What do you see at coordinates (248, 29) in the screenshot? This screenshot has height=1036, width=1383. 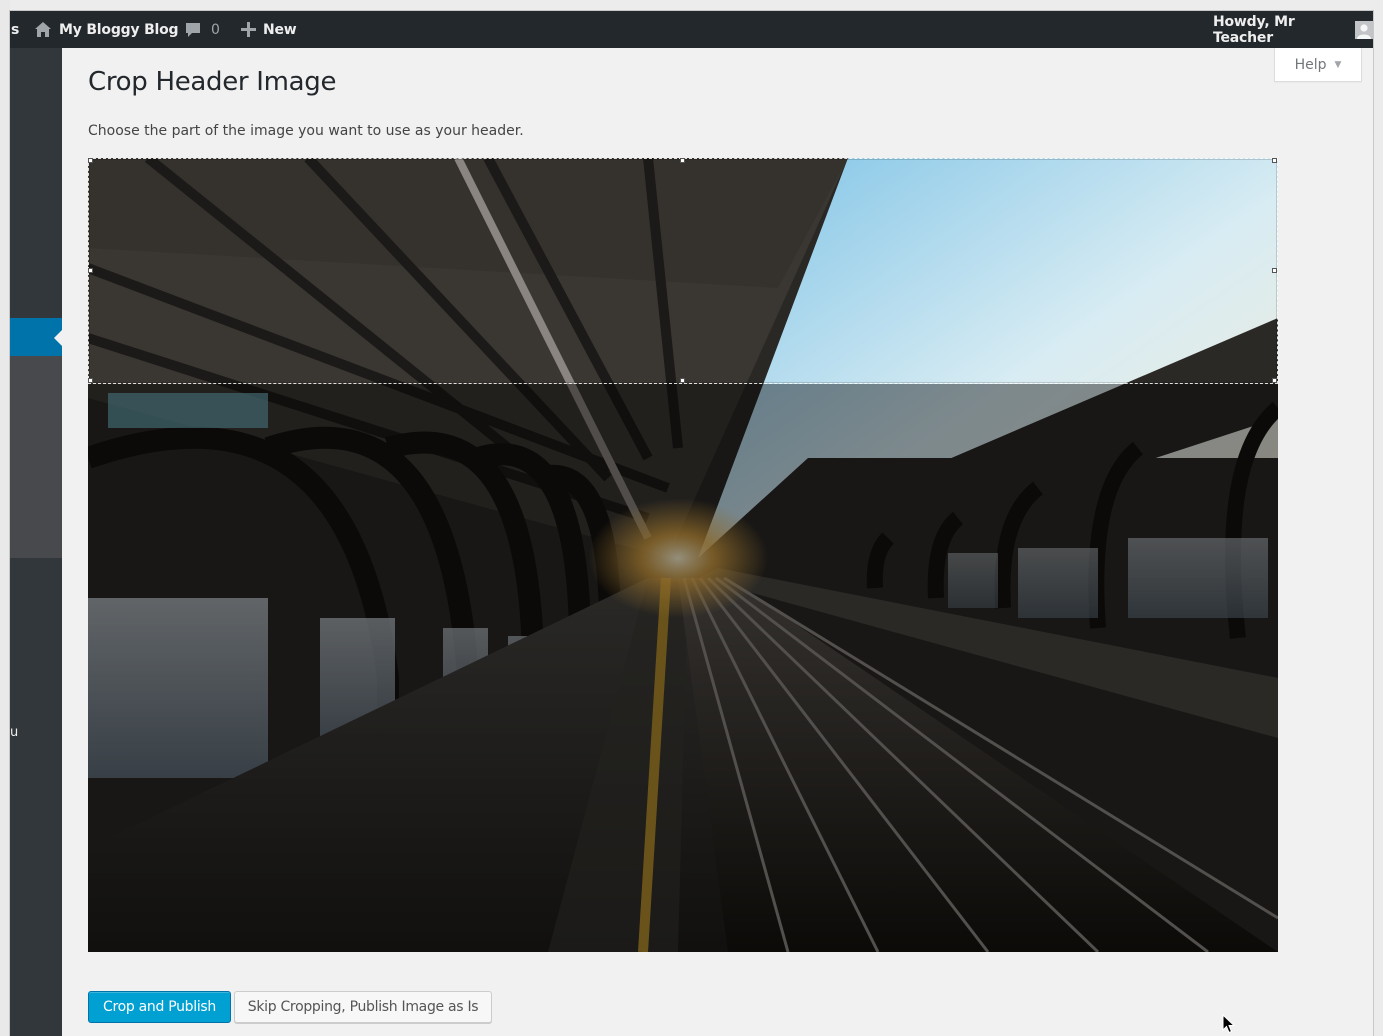 I see `plus-icon` at bounding box center [248, 29].